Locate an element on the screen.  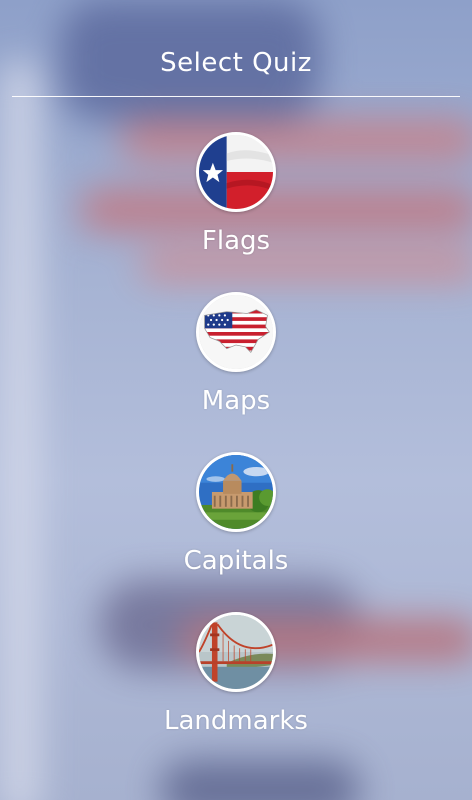
quiz-label-landmarks: Landmarks is located at coordinates (236, 721).